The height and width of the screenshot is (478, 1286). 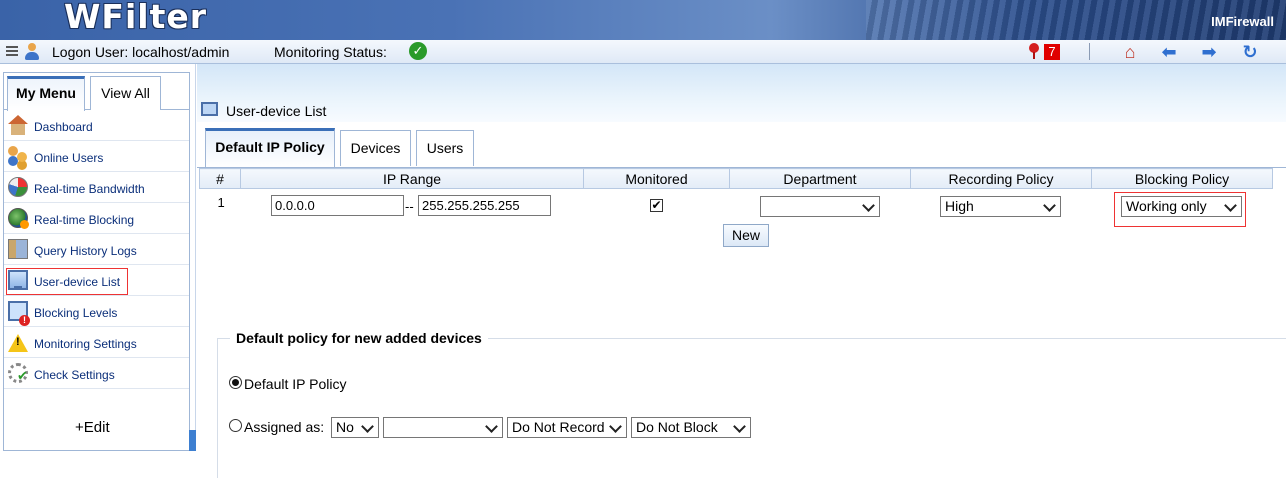 What do you see at coordinates (1181, 206) in the screenshot?
I see `blocking-policy-select: Working only` at bounding box center [1181, 206].